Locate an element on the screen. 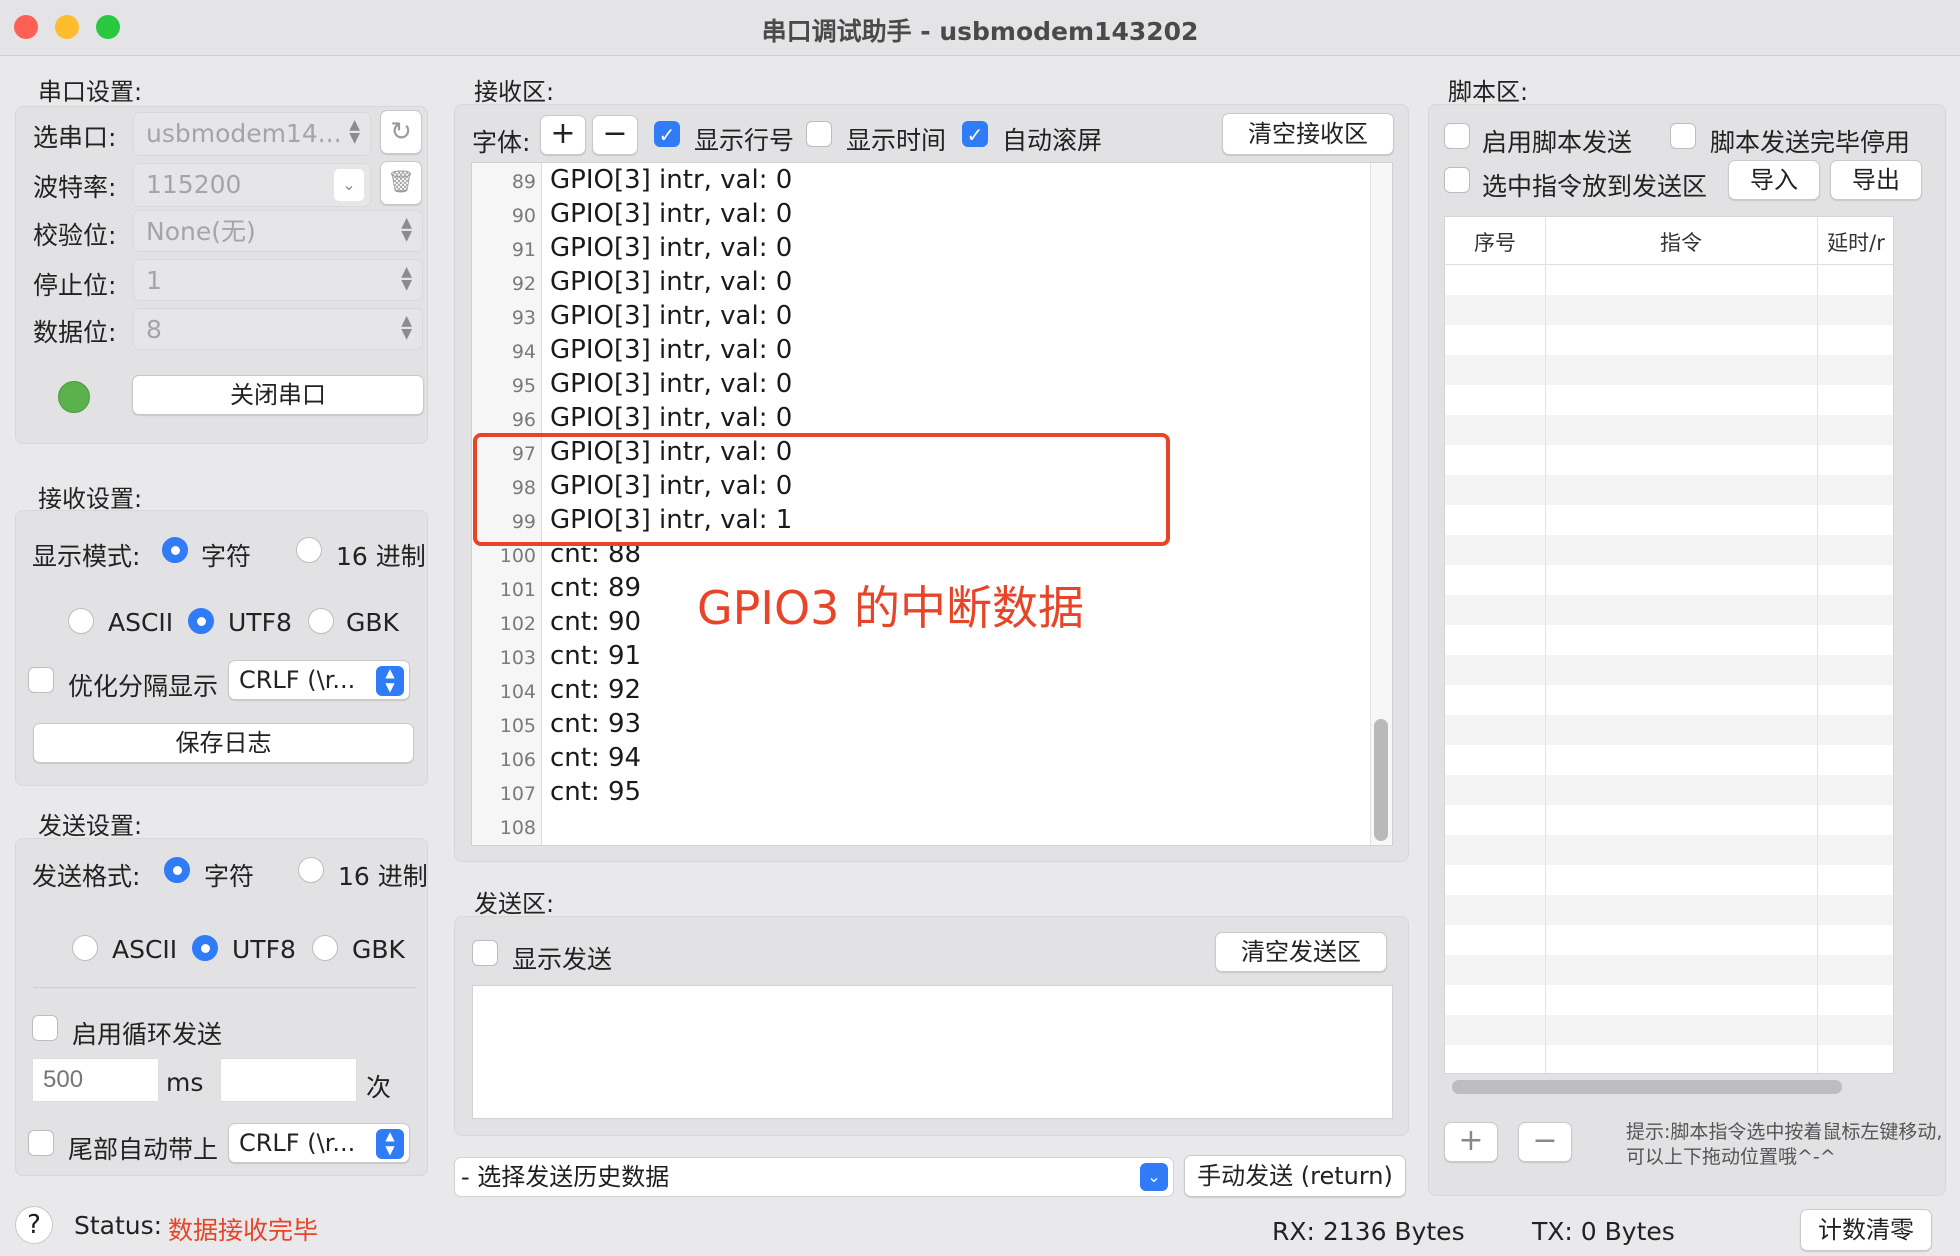 This screenshot has height=1256, width=1960. received-line: cnt: 90 is located at coordinates (596, 622).